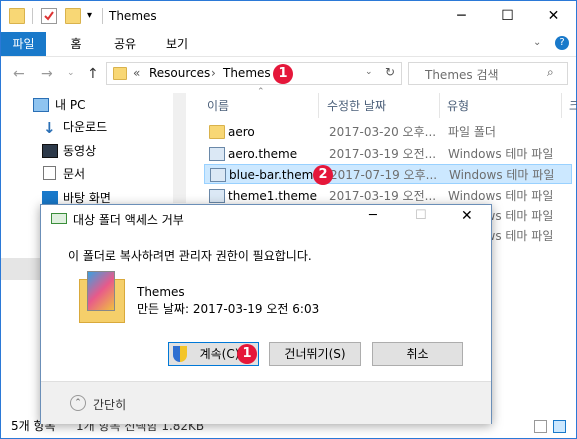  I want to click on chevron-right-icon: ›, so click(213, 73).